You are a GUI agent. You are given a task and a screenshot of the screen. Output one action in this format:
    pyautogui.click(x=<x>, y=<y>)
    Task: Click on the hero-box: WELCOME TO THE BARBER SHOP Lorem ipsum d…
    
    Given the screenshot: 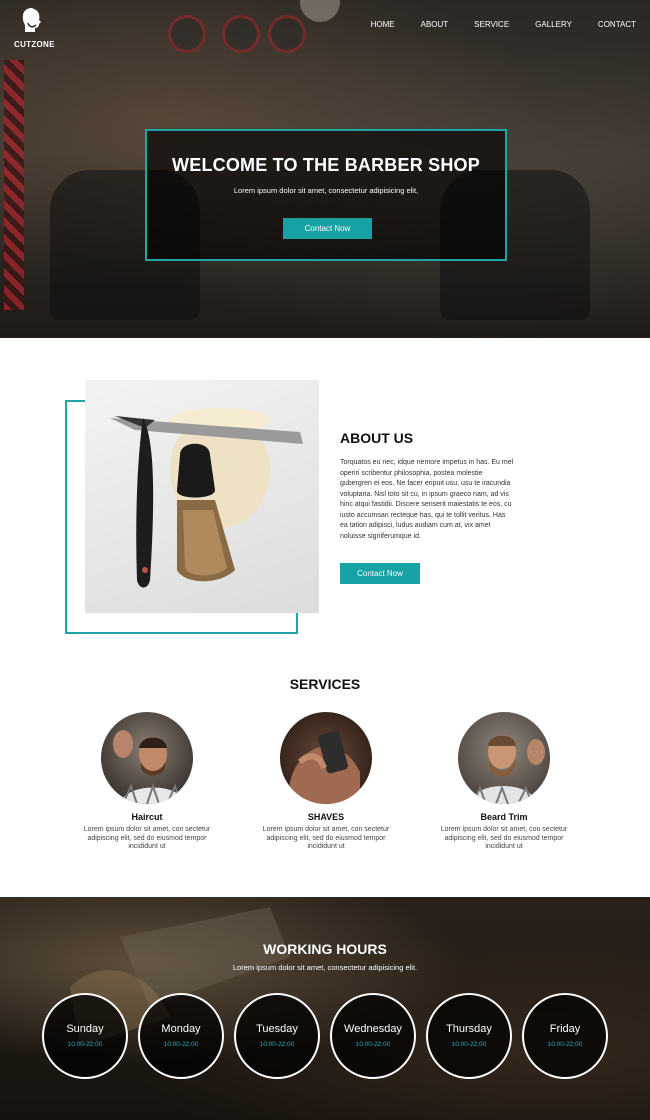 What is the action you would take?
    pyautogui.click(x=326, y=195)
    